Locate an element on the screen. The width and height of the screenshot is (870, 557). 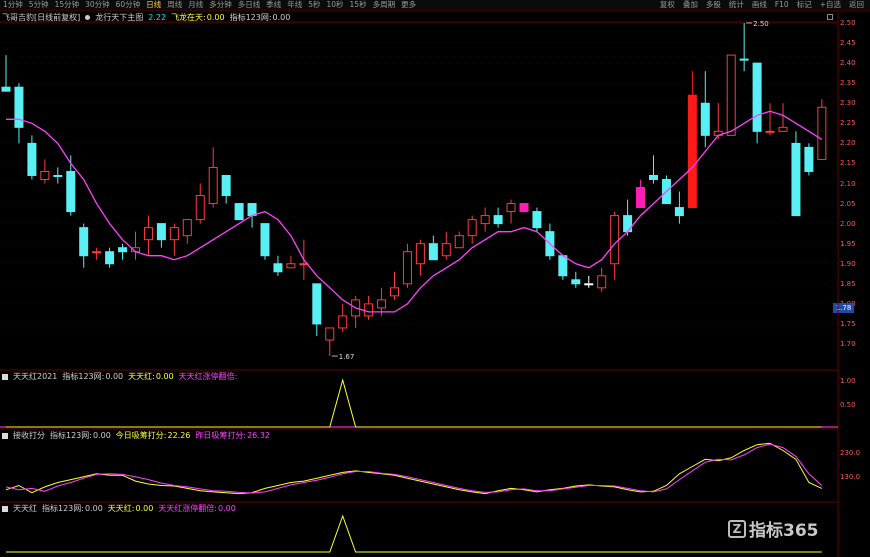
watermark-logo: Z 指标365 is located at coordinates (773, 528).